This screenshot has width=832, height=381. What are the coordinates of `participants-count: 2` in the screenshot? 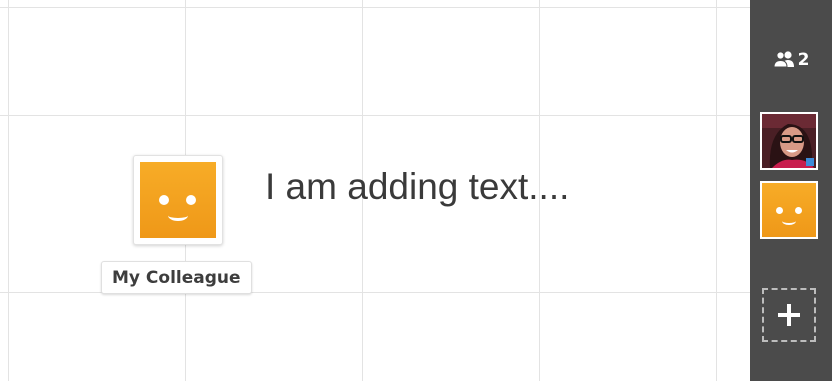 It's located at (791, 60).